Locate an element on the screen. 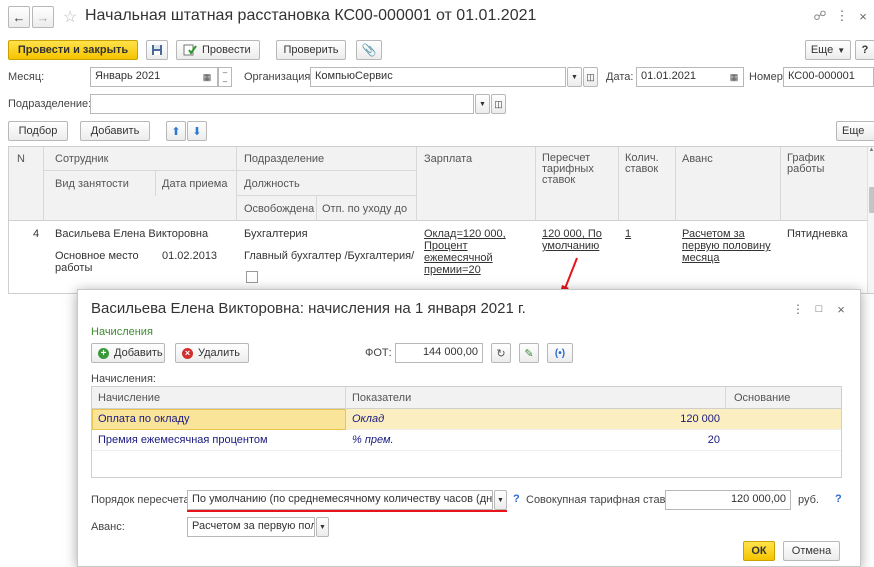 The image size is (874, 567). col-hire-date-header: Дата приема is located at coordinates (194, 184).